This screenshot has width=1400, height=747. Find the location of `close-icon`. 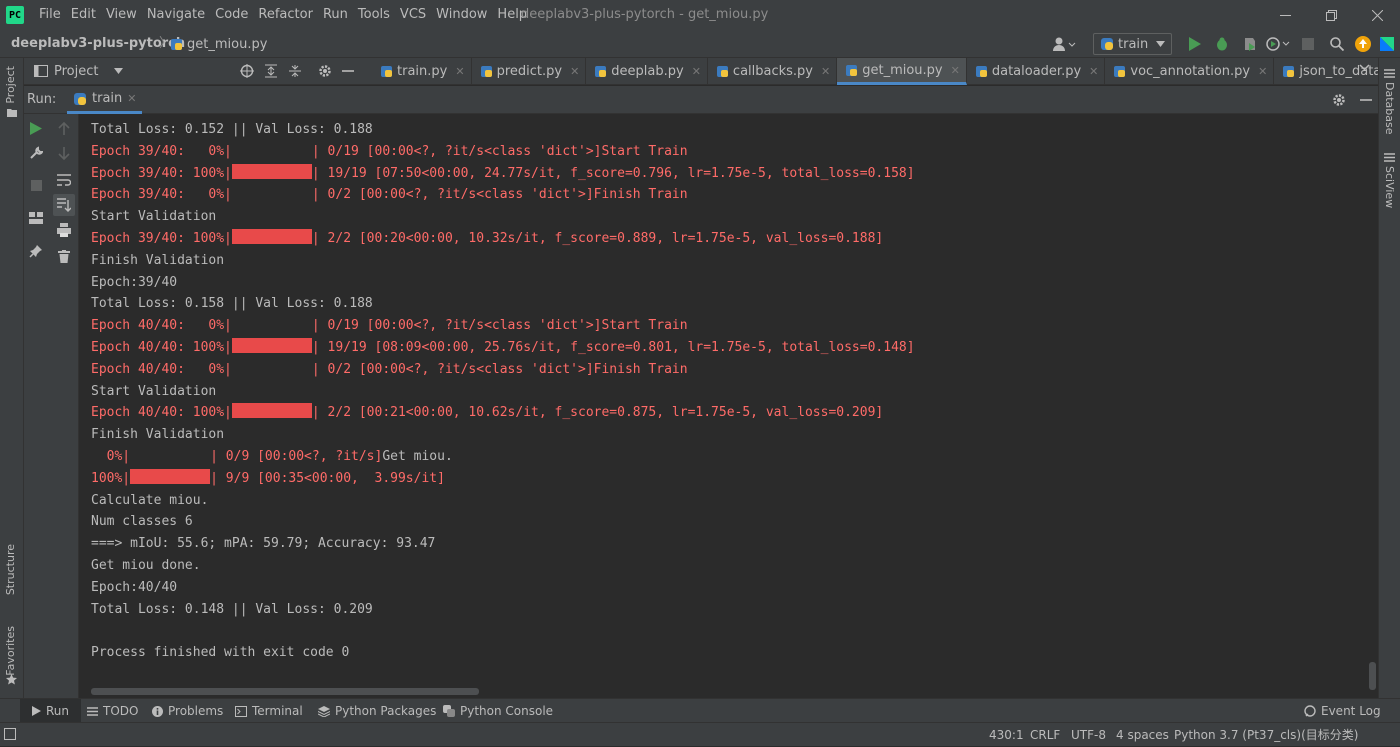

close-icon is located at coordinates (1377, 15).